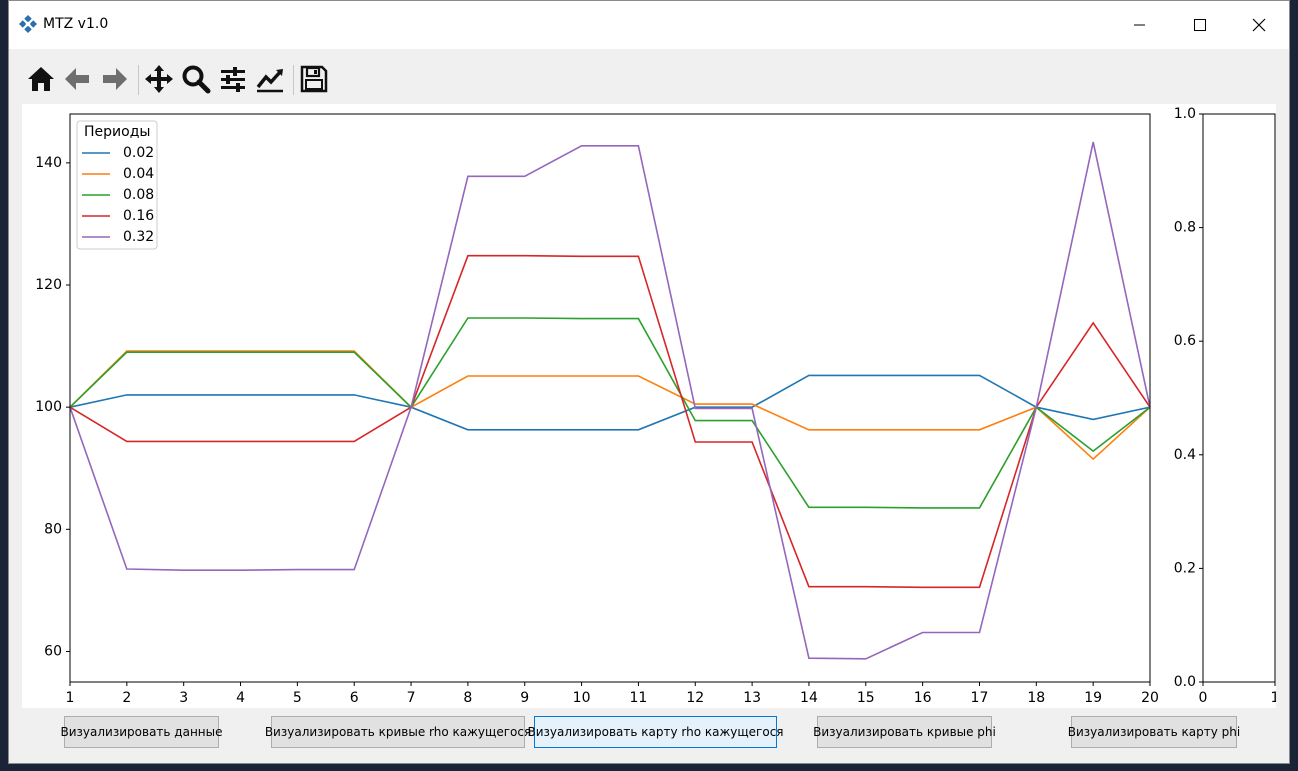 This screenshot has height=771, width=1298. I want to click on x-tick-label: 7, so click(411, 698).